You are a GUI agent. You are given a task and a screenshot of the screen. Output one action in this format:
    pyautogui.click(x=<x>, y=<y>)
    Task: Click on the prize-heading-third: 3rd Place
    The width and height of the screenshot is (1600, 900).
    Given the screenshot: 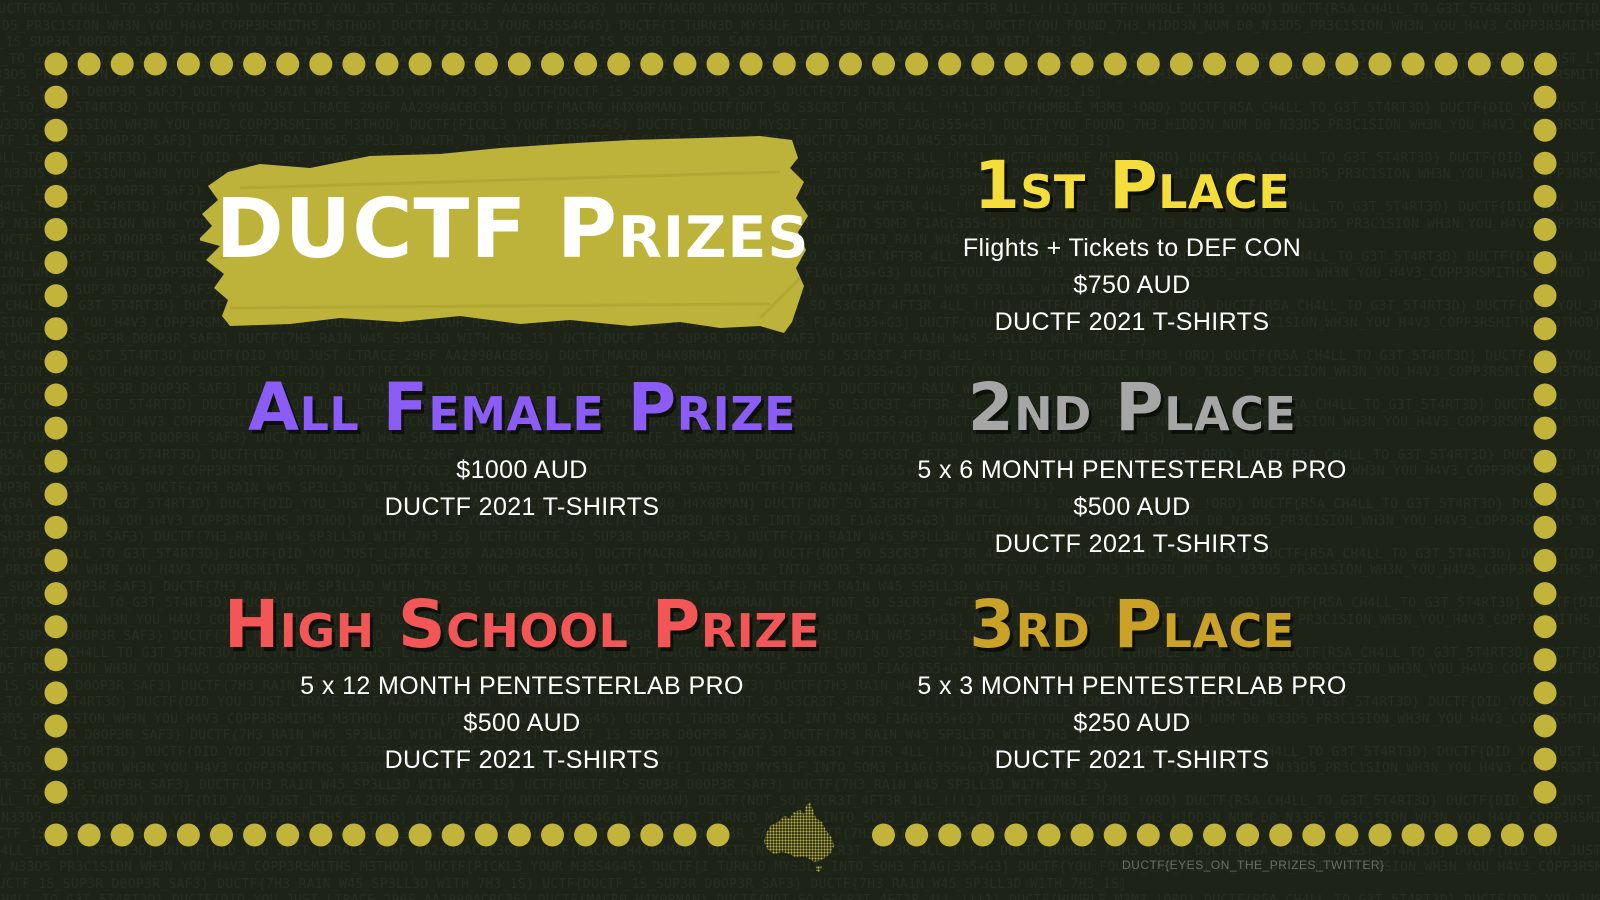 What is the action you would take?
    pyautogui.click(x=1132, y=624)
    